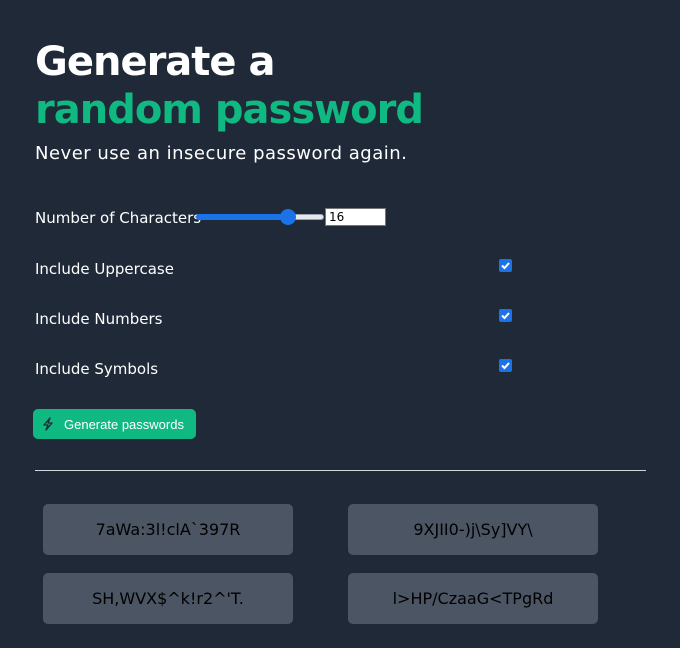 Image resolution: width=680 pixels, height=648 pixels. I want to click on length-slider, so click(260, 217).